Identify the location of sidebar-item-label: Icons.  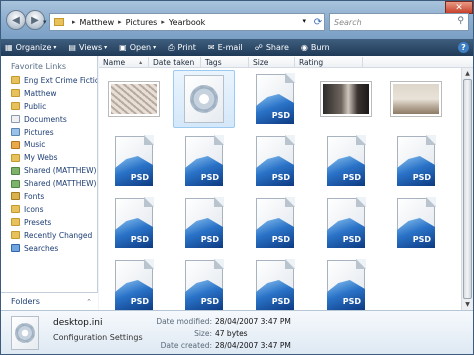
(34, 209).